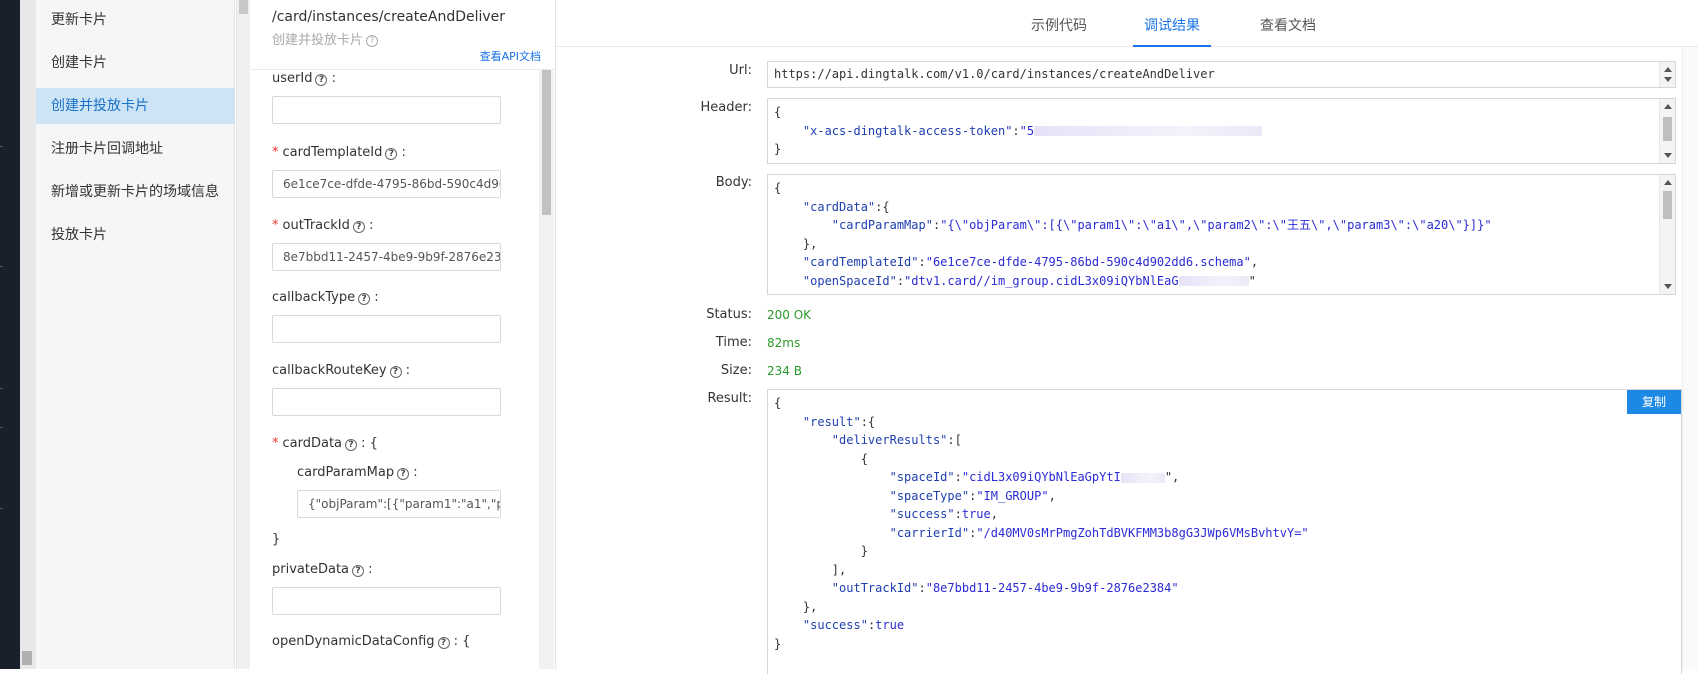 The width and height of the screenshot is (1698, 674). I want to click on header-label: Header:, so click(726, 107).